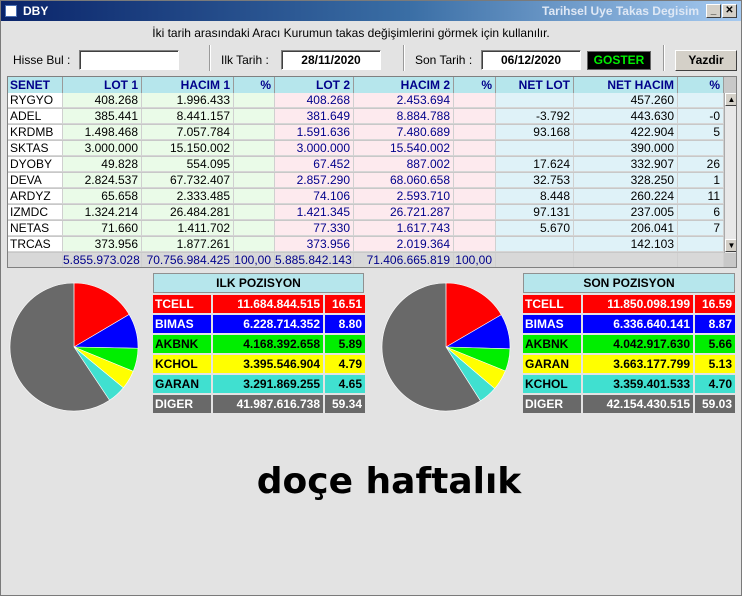 The image size is (742, 596). I want to click on column-header: NET HACIM, so click(626, 85).